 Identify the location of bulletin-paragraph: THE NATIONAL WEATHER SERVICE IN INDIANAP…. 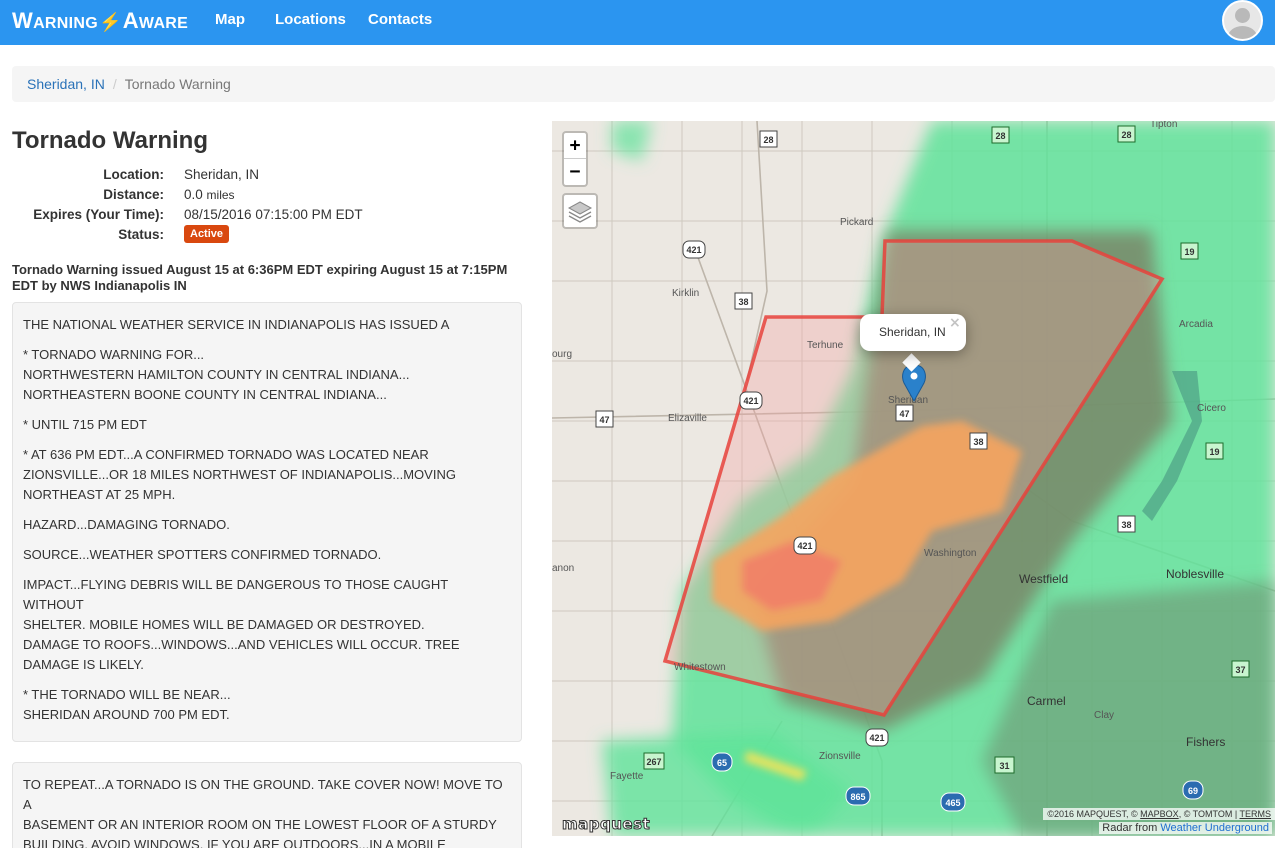
(236, 324).